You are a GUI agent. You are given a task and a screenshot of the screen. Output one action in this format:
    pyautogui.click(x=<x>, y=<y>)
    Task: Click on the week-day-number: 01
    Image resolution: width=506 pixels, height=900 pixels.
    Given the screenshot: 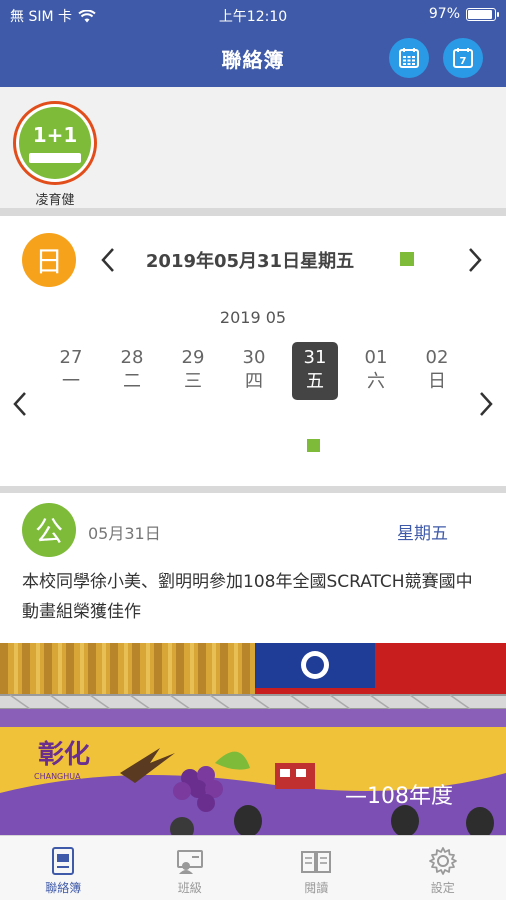 What is the action you would take?
    pyautogui.click(x=376, y=357)
    